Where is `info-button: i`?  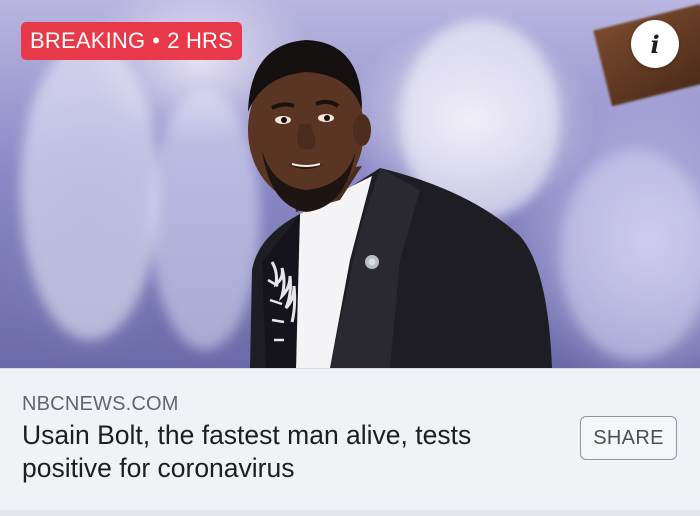 info-button: i is located at coordinates (655, 44).